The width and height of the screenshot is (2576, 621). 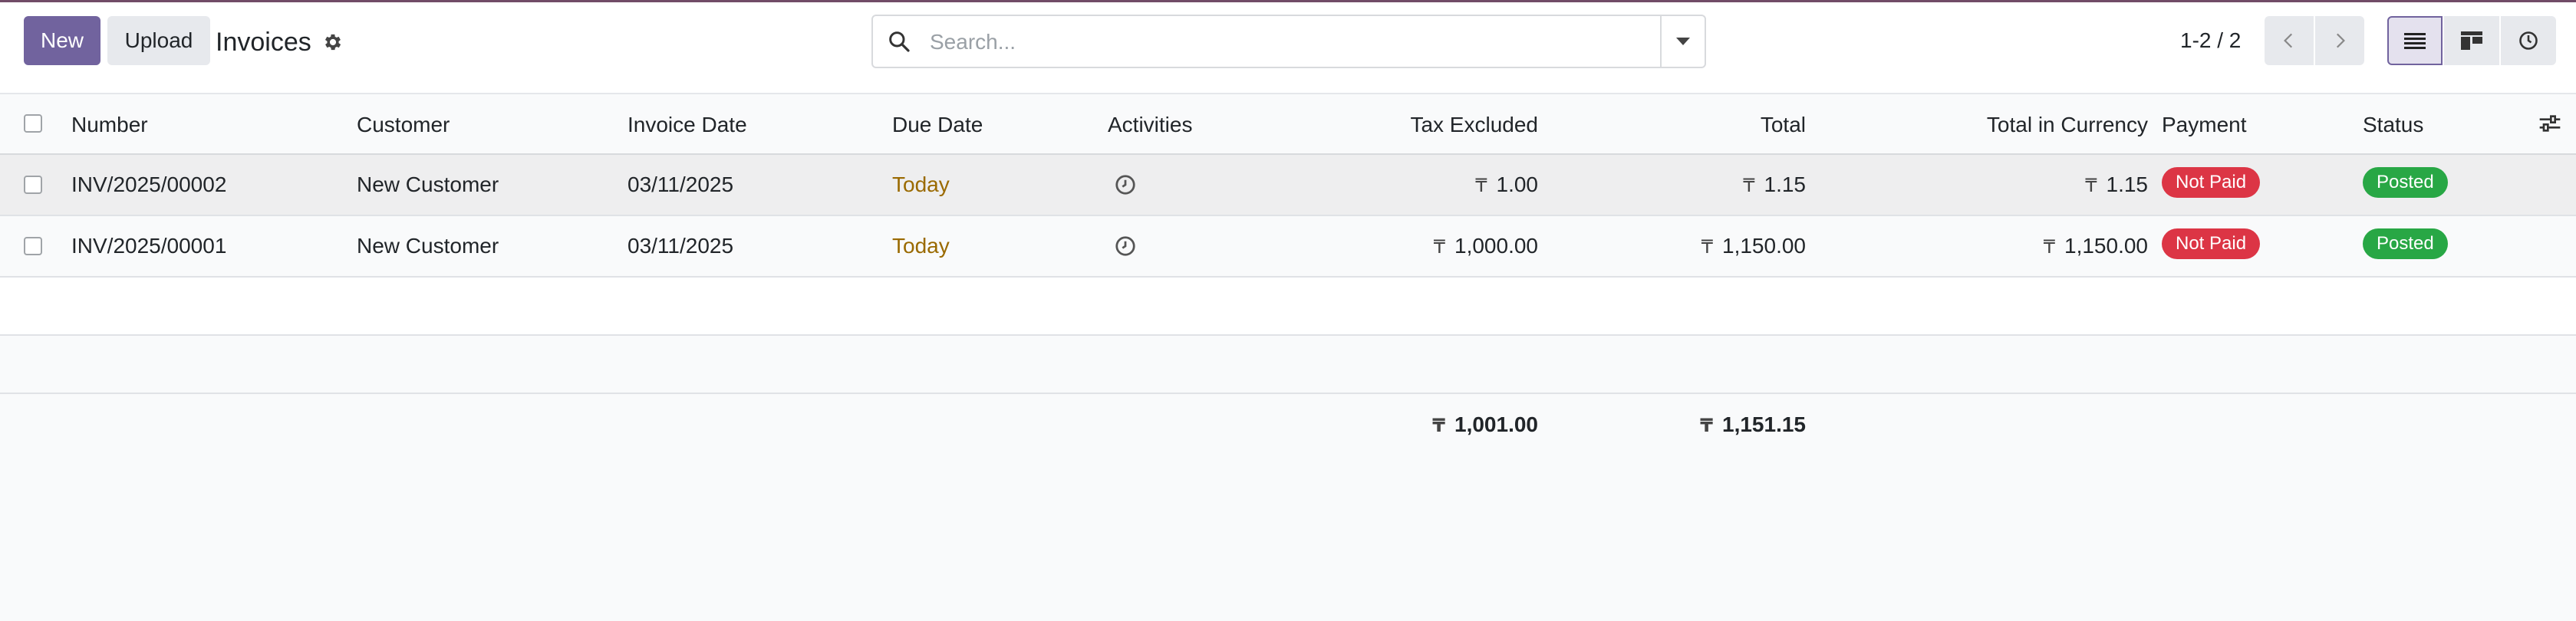 I want to click on tax-excluded-amount: ₸ 1.00, so click(x=1506, y=184).